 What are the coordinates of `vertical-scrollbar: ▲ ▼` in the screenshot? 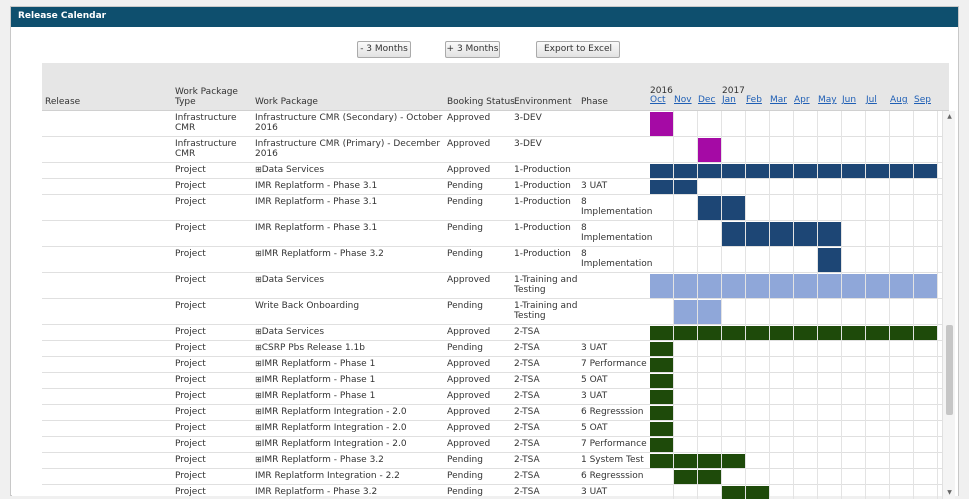 It's located at (948, 305).